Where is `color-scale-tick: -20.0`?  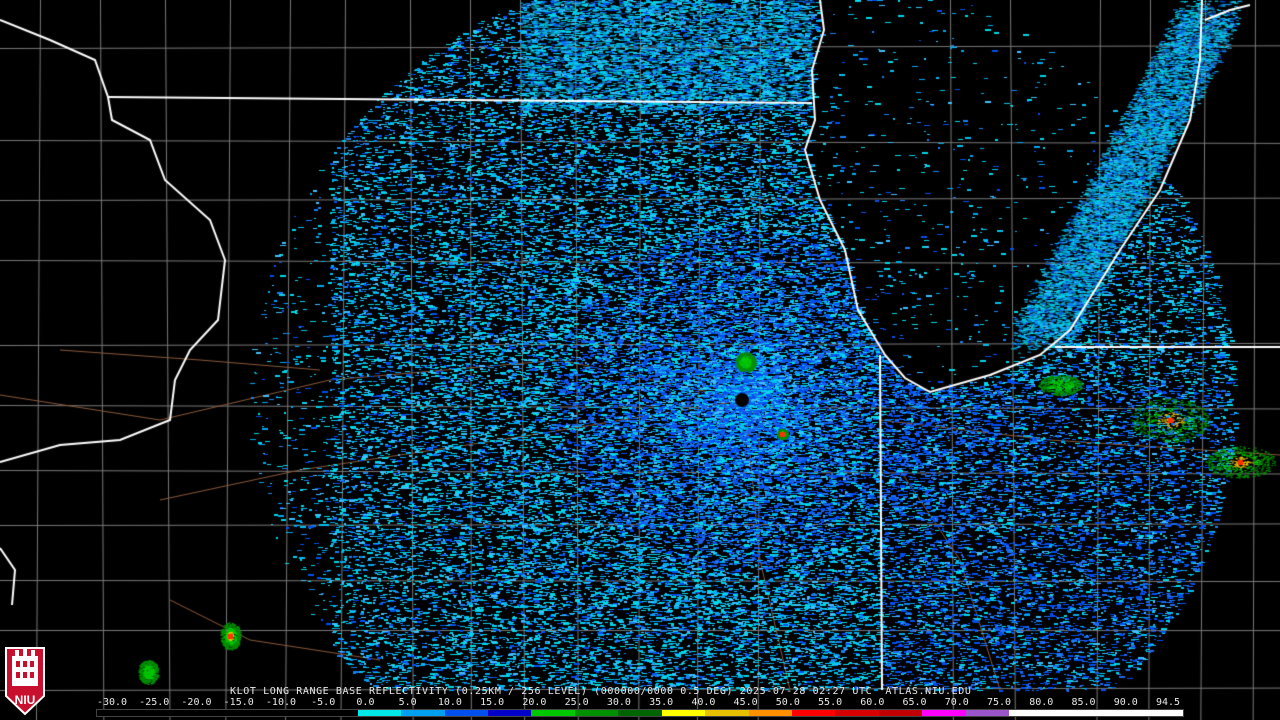 color-scale-tick: -20.0 is located at coordinates (196, 702).